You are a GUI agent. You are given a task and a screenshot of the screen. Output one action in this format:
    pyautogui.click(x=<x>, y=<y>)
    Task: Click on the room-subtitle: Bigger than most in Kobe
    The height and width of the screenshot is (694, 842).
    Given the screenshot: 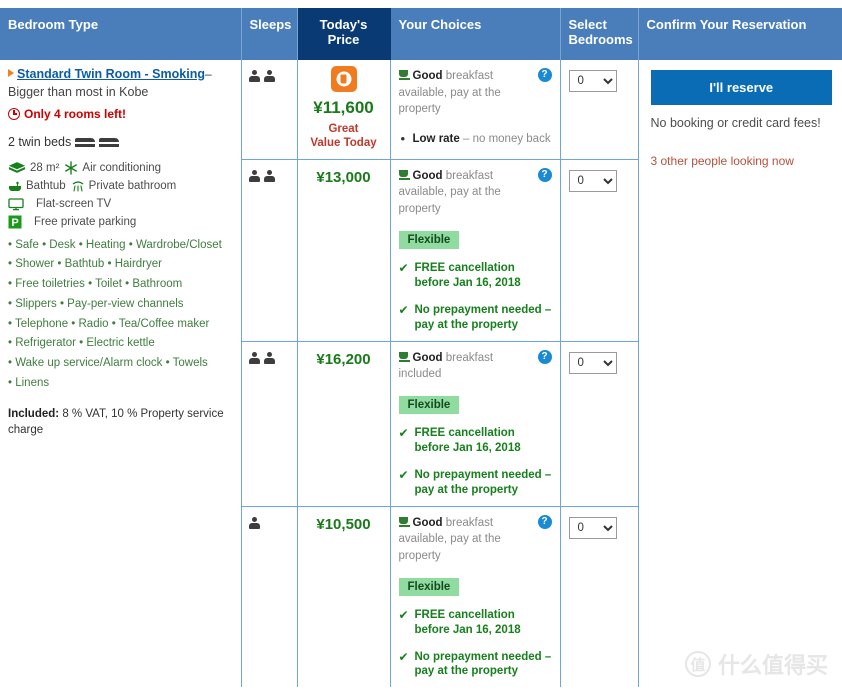 What is the action you would take?
    pyautogui.click(x=78, y=91)
    